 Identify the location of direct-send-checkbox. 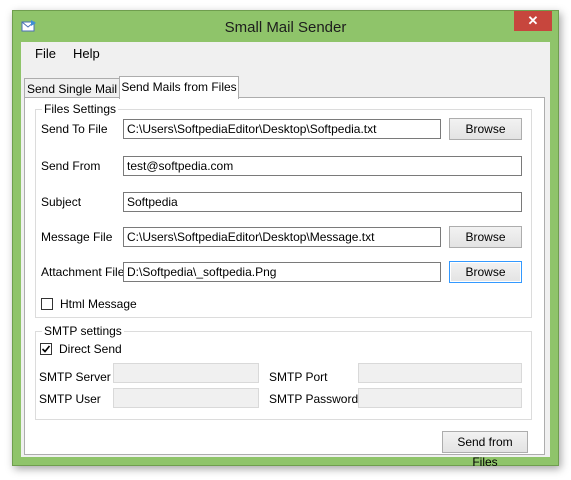
(46, 349).